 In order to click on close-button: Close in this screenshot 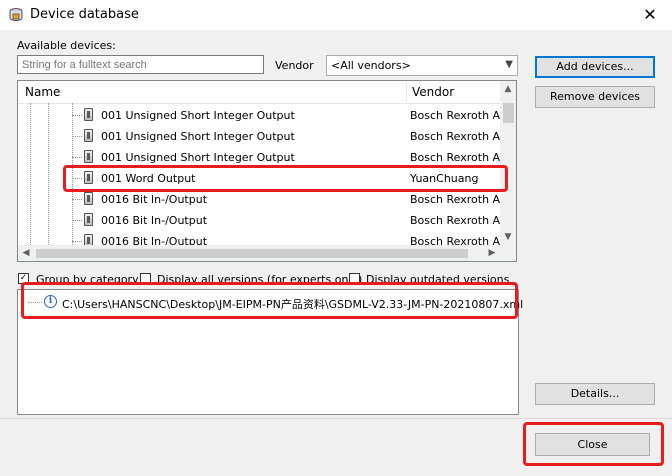, I will do `click(592, 444)`.